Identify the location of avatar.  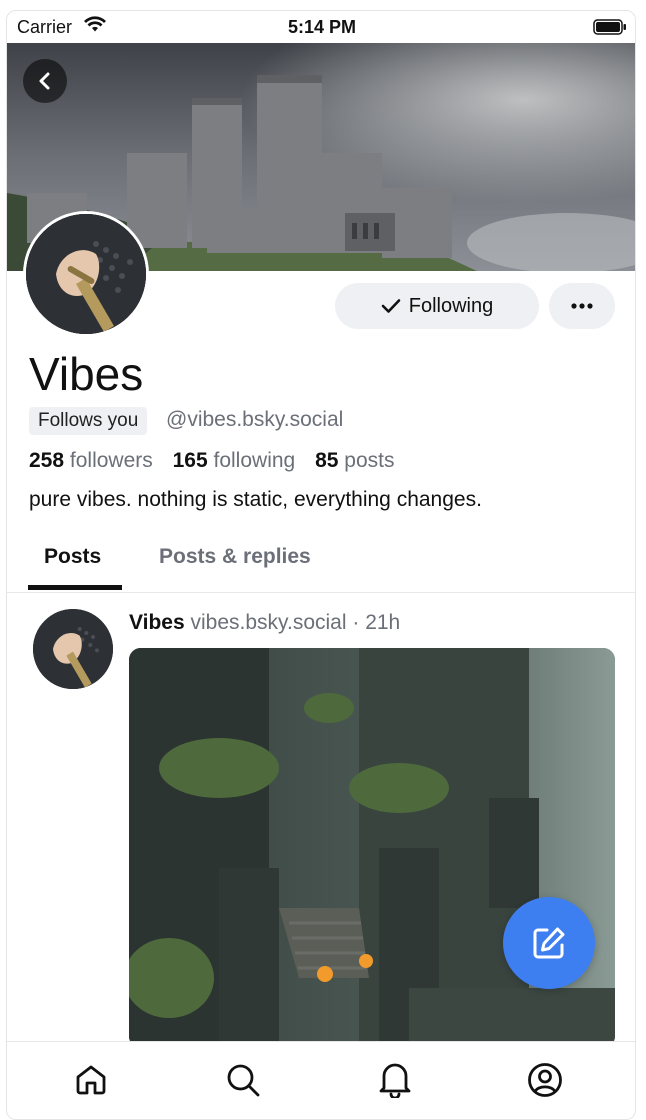
(86, 274).